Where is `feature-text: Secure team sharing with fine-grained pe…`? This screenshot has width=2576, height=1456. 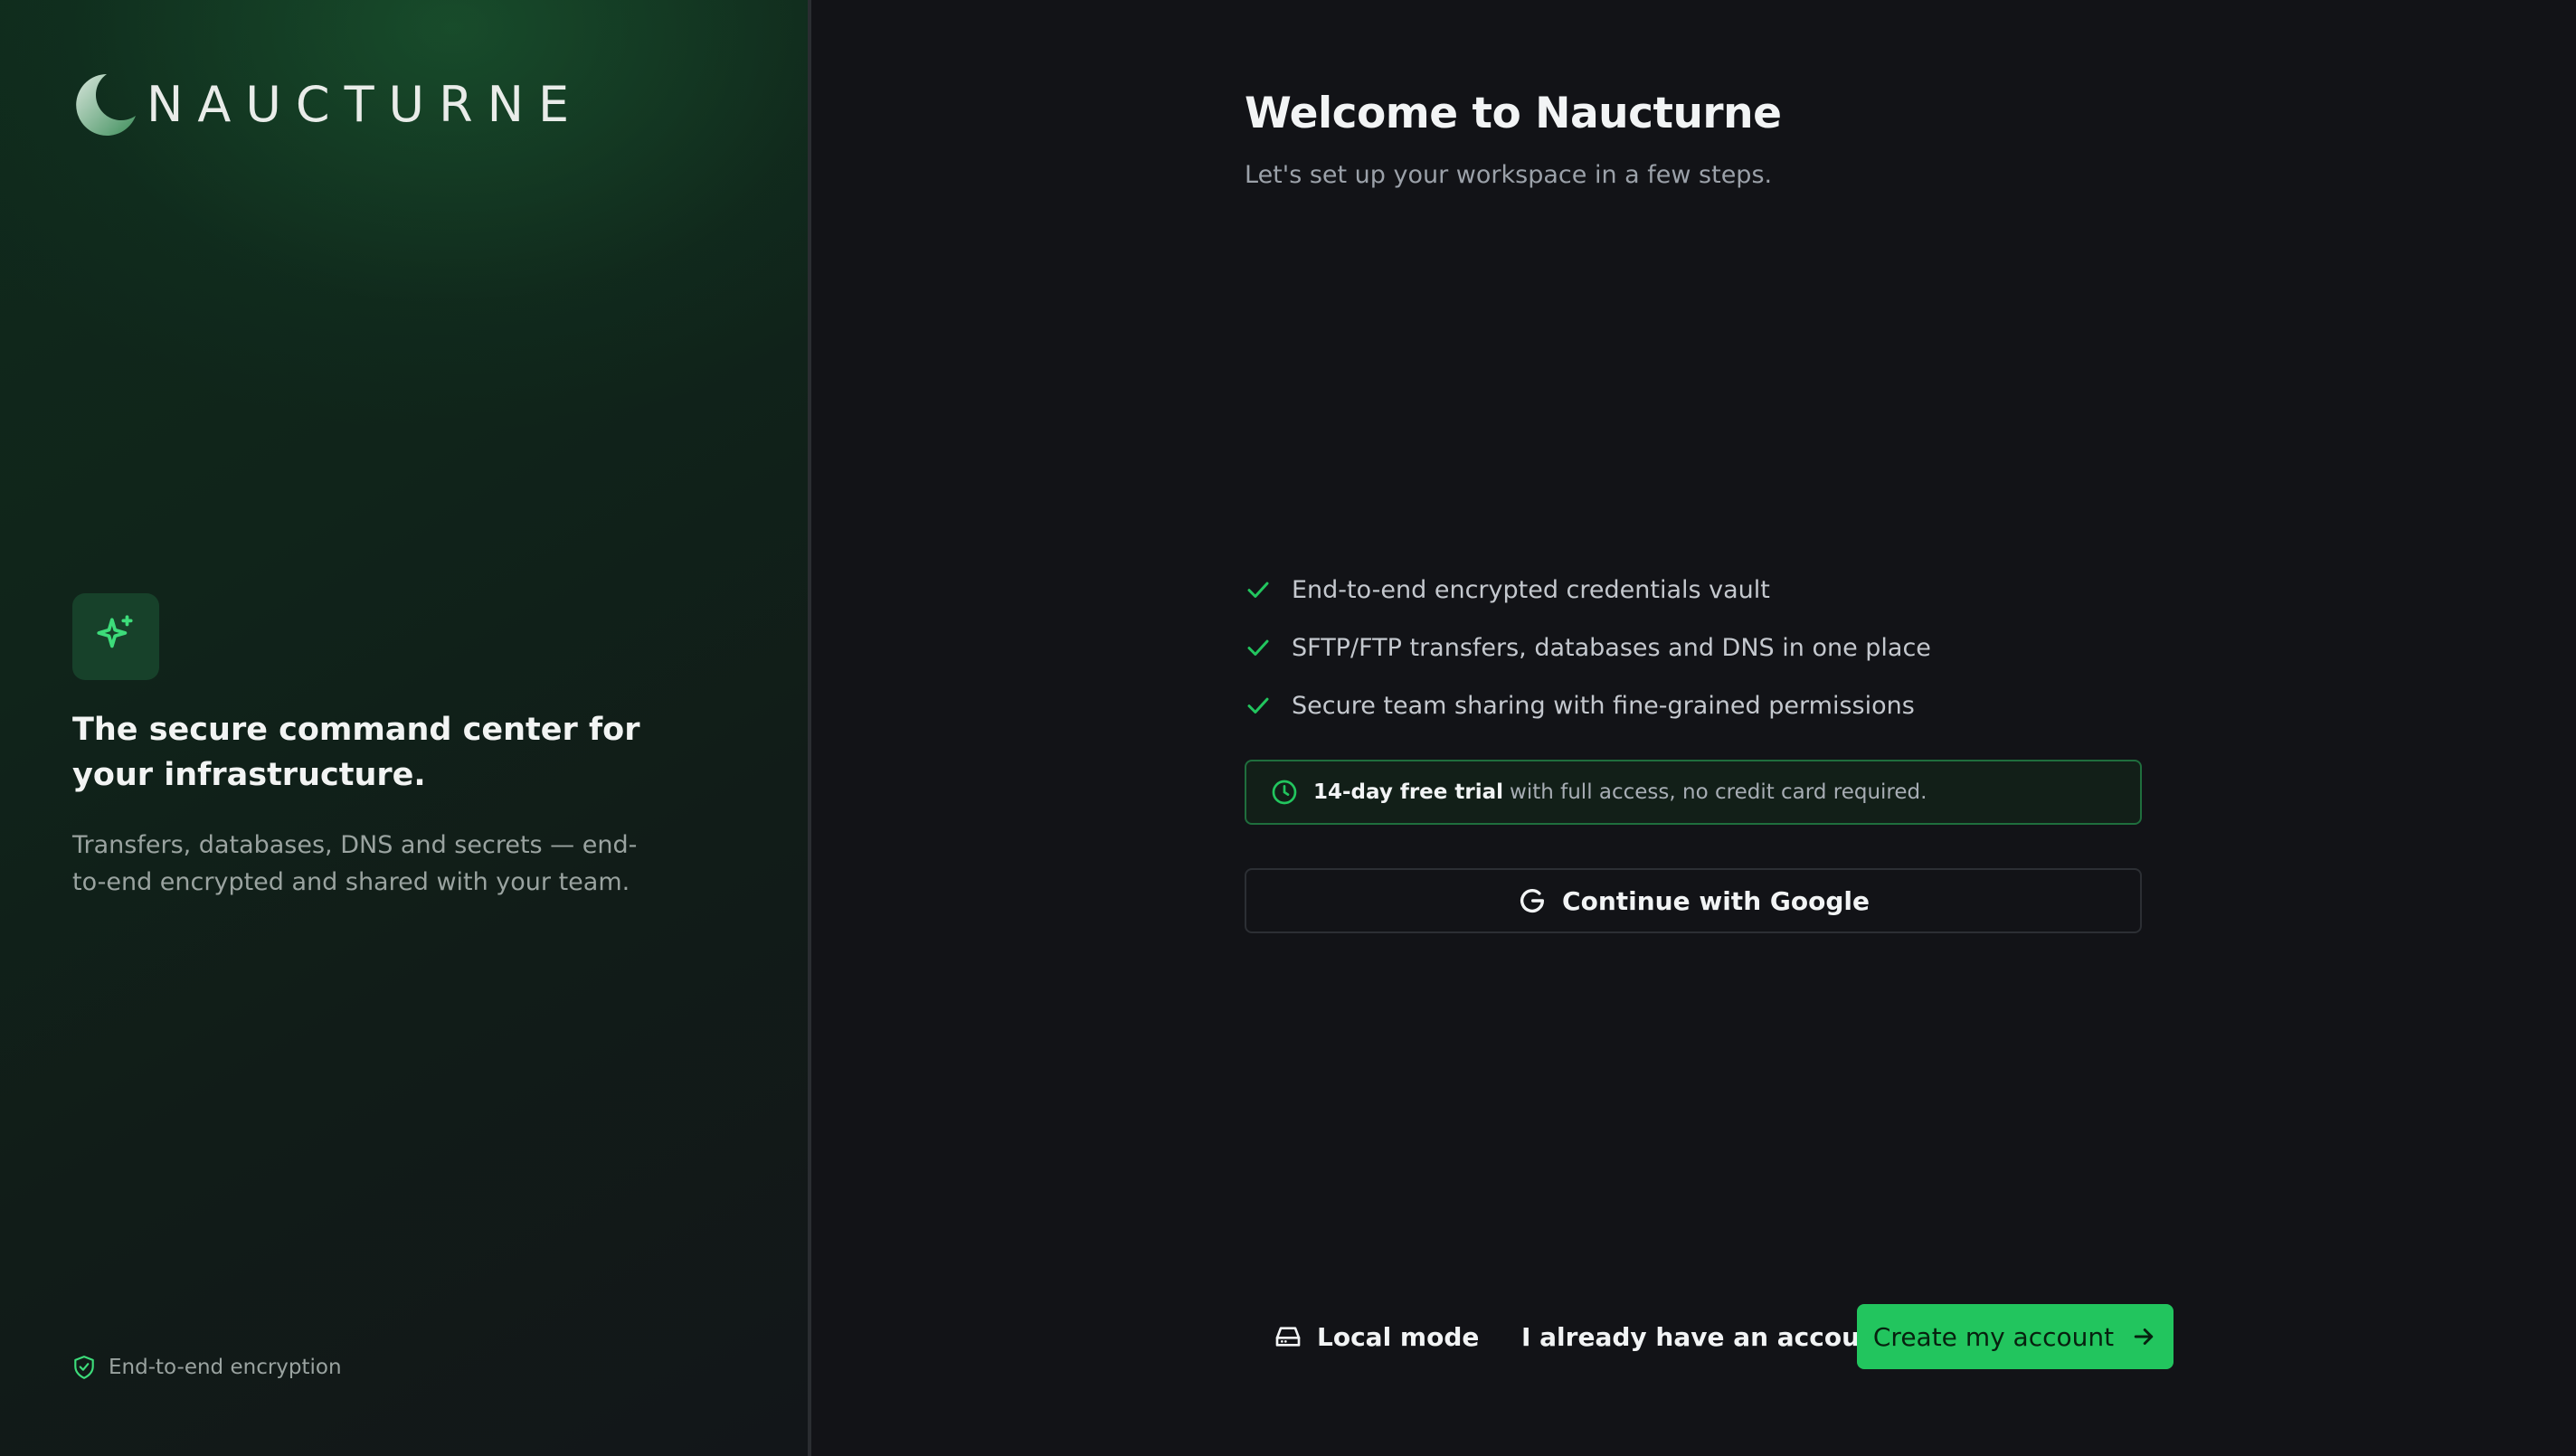 feature-text: Secure team sharing with fine-grained pe… is located at coordinates (1603, 706).